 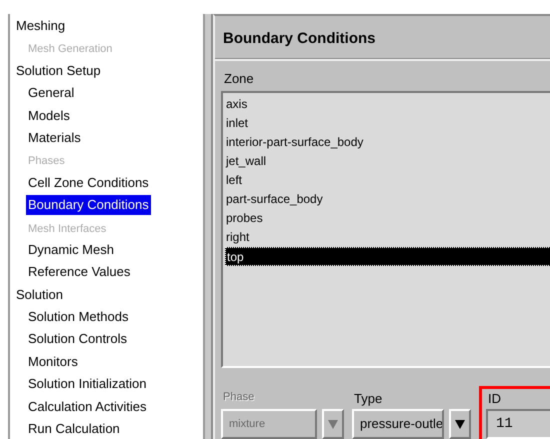 What do you see at coordinates (88, 205) in the screenshot?
I see `tree-item: Boundary Conditions` at bounding box center [88, 205].